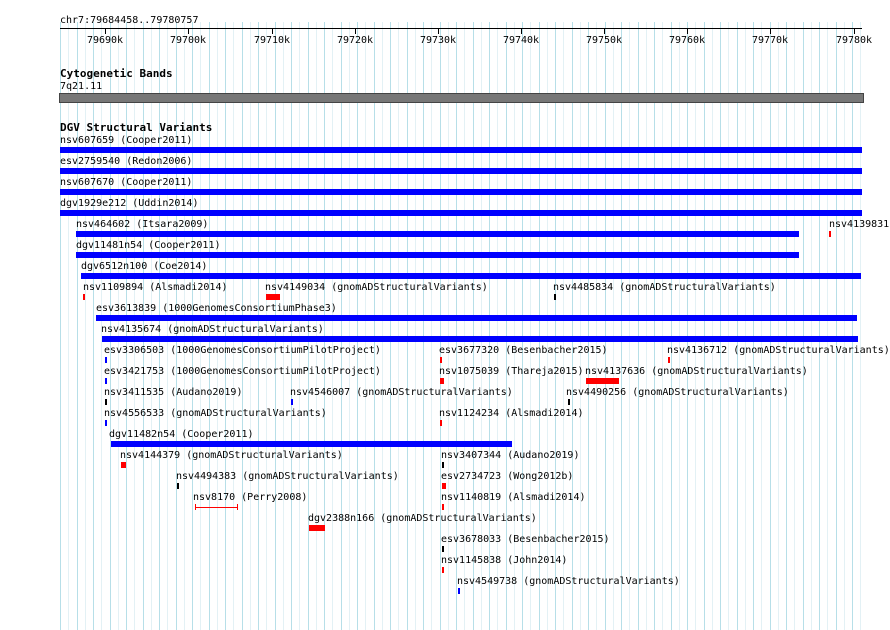  Describe the element at coordinates (126, 182) in the screenshot. I see `feature-label: nsv607670 (Cooper2011)` at that location.